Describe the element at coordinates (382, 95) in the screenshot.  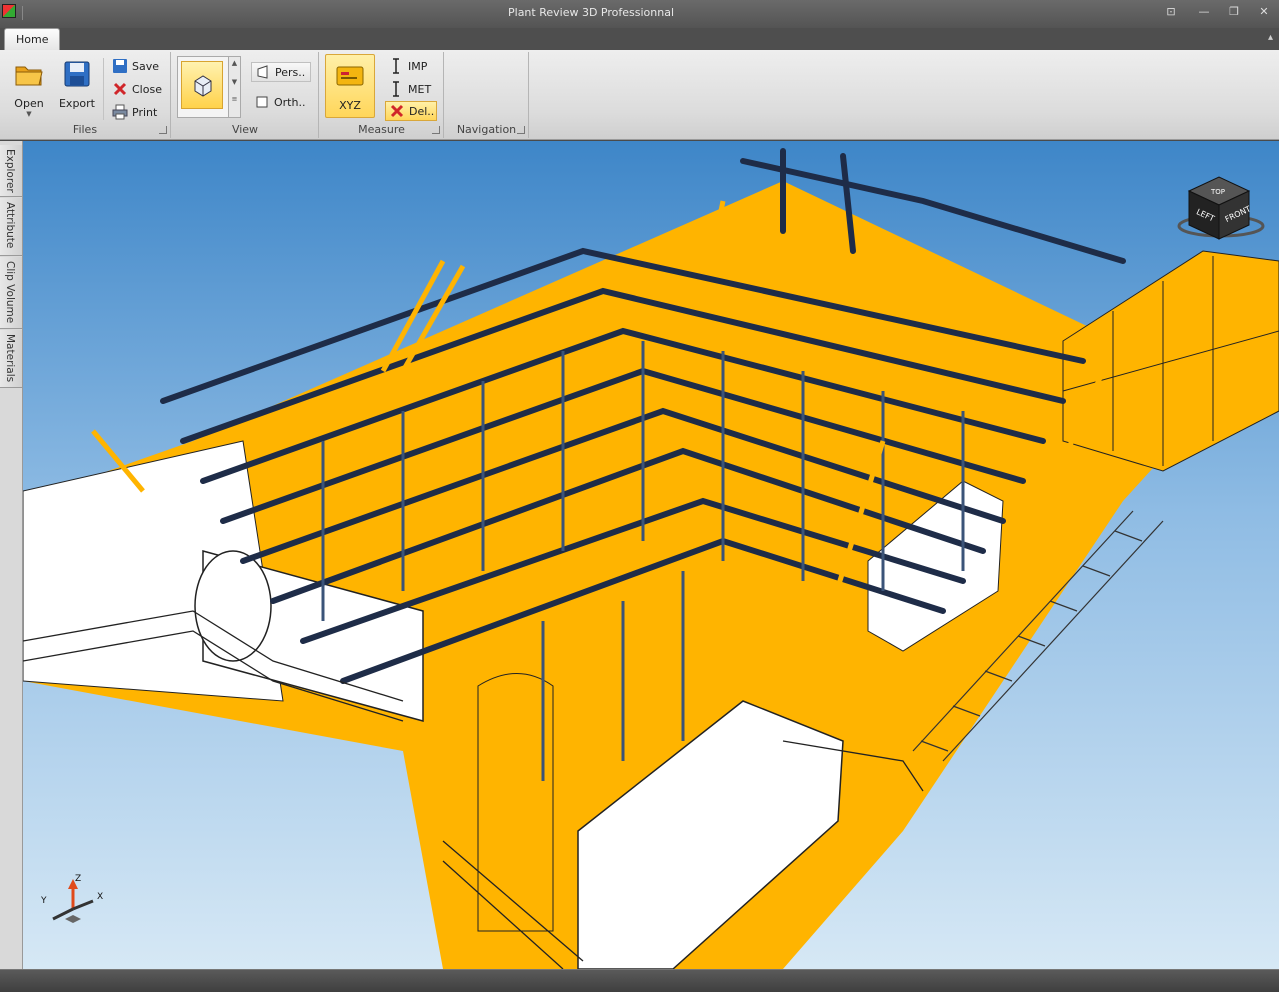
I see `group-measure: XYZ IMP MET Del.. Measure` at that location.